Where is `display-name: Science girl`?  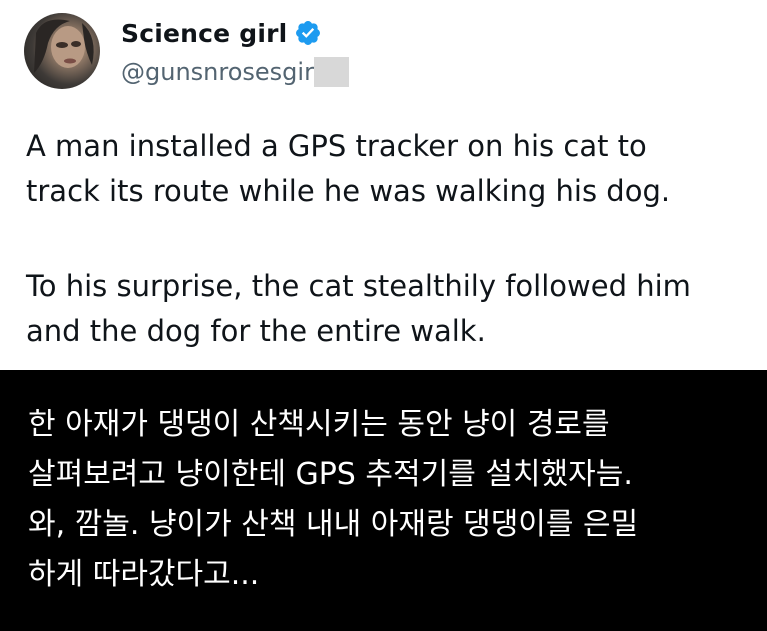 display-name: Science girl is located at coordinates (204, 33).